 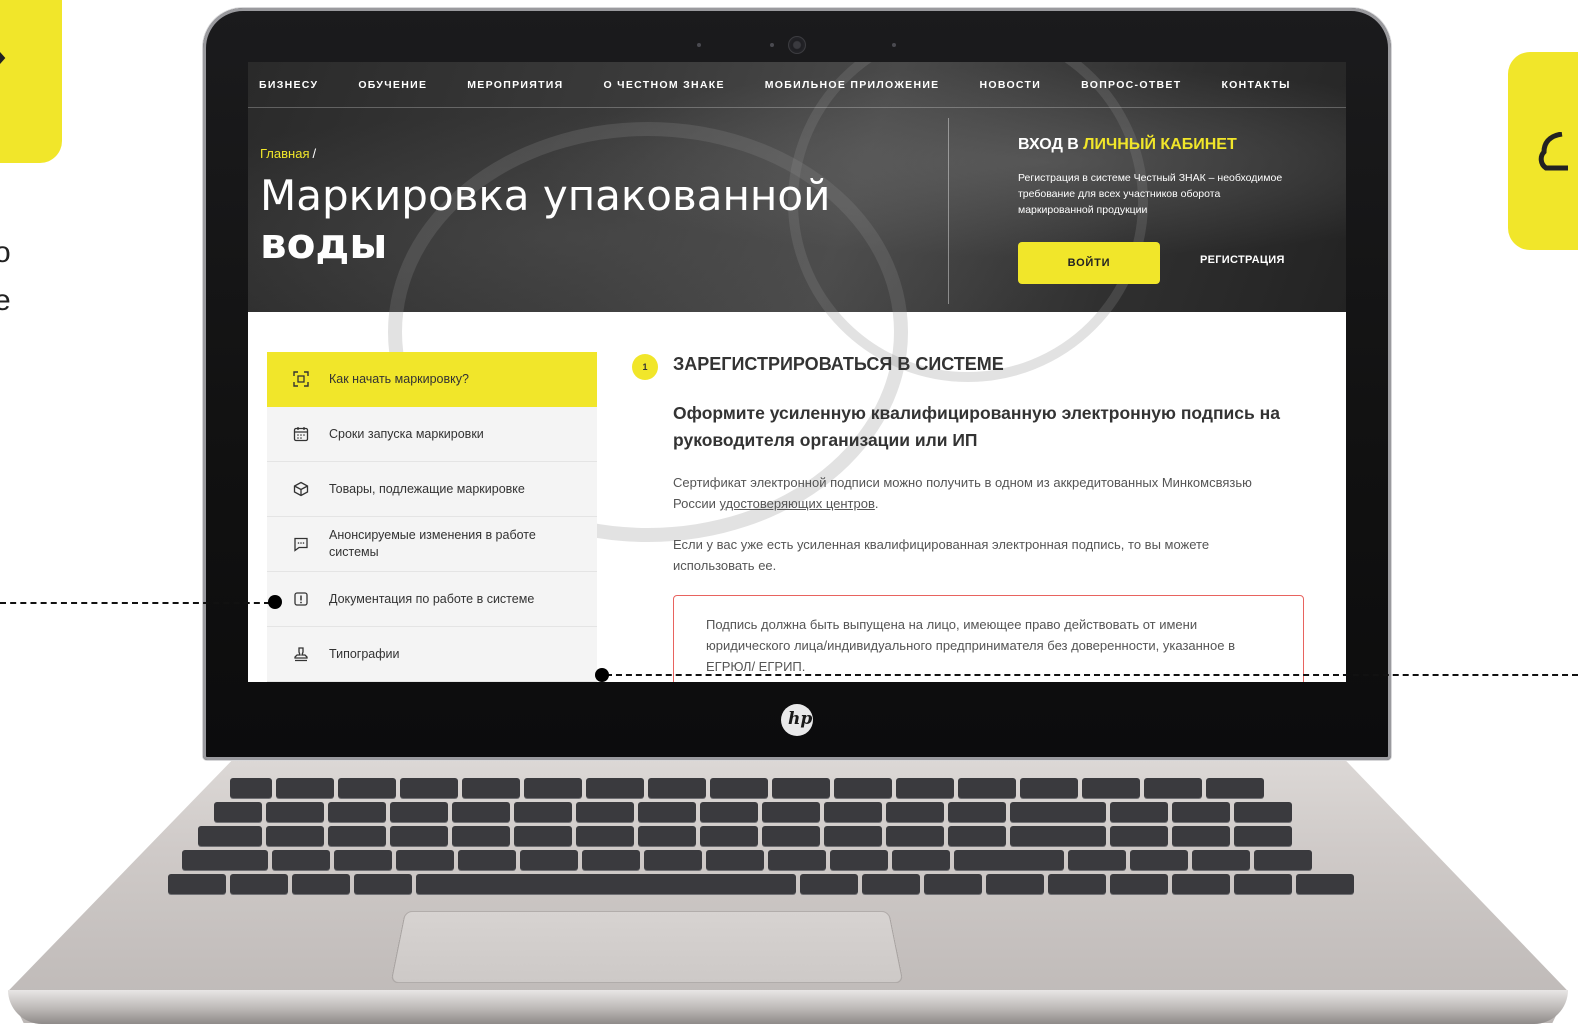 I want to click on hp-logo: hp, so click(x=797, y=720).